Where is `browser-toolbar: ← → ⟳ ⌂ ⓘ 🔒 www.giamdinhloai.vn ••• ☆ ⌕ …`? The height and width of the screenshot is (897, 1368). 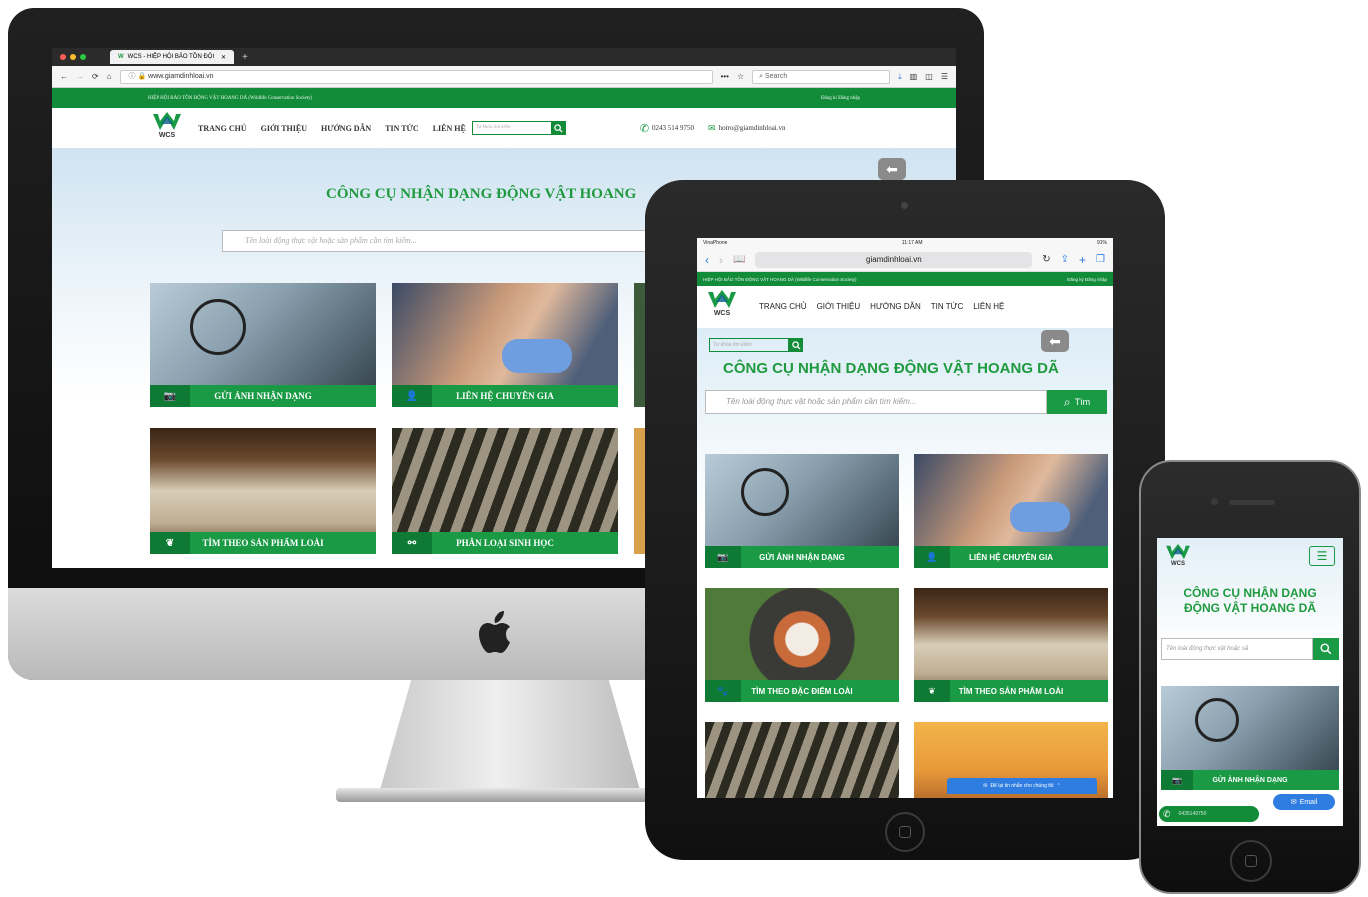
browser-toolbar: ← → ⟳ ⌂ ⓘ 🔒 www.giamdinhloai.vn ••• ☆ ⌕ … is located at coordinates (504, 77).